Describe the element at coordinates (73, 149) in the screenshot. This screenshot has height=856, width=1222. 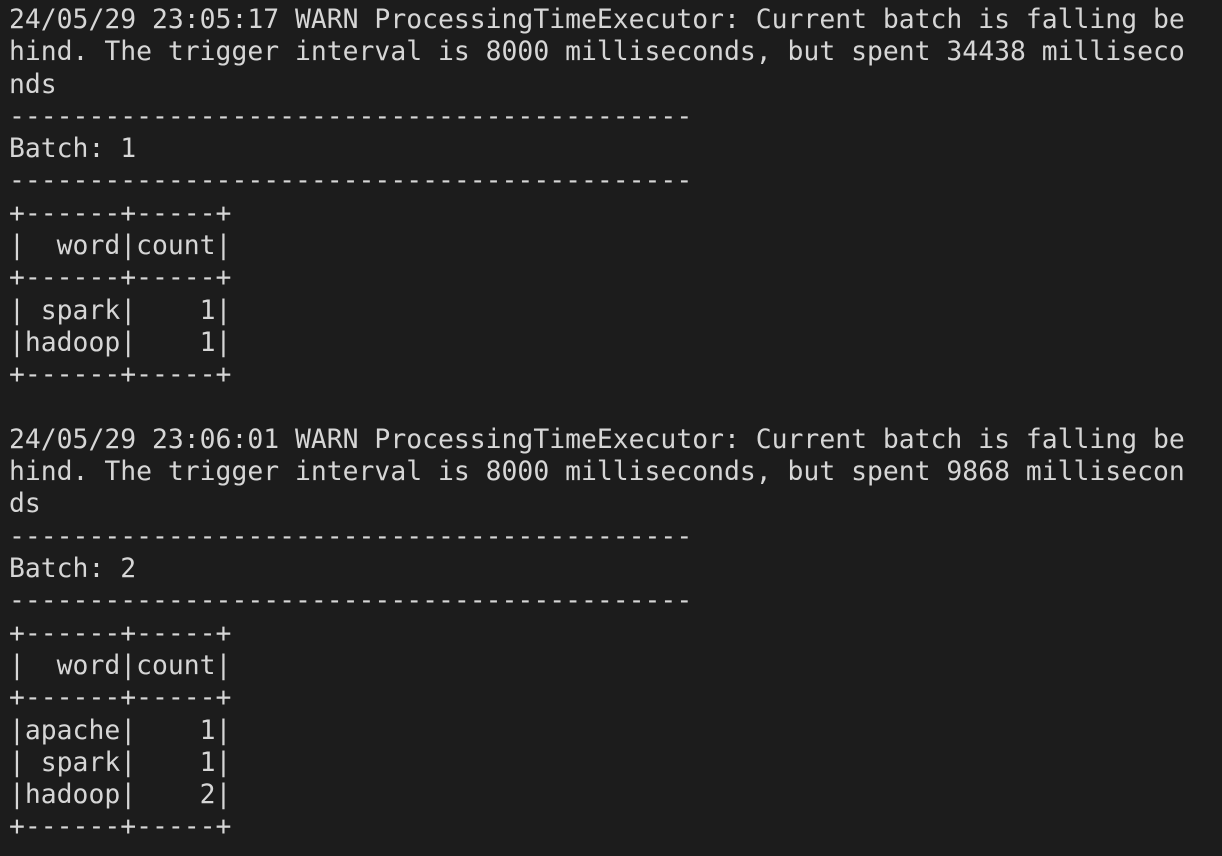
I see `batch-header: Batch: 1` at that location.